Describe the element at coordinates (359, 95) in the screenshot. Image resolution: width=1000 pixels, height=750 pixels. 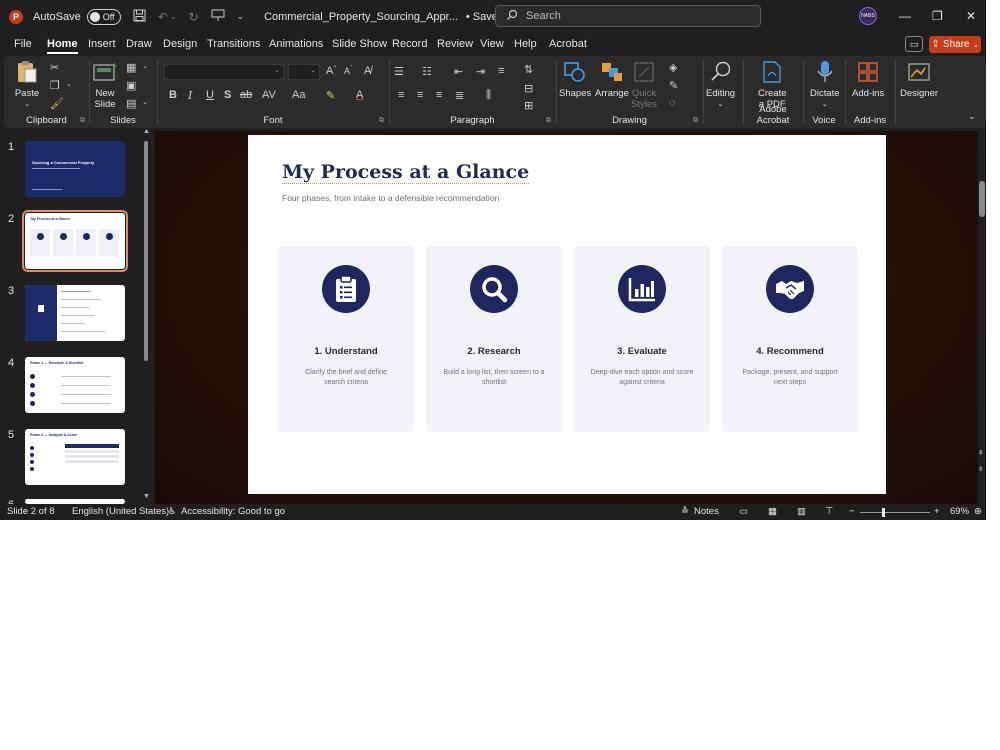
I see `font-color-icon: A` at that location.